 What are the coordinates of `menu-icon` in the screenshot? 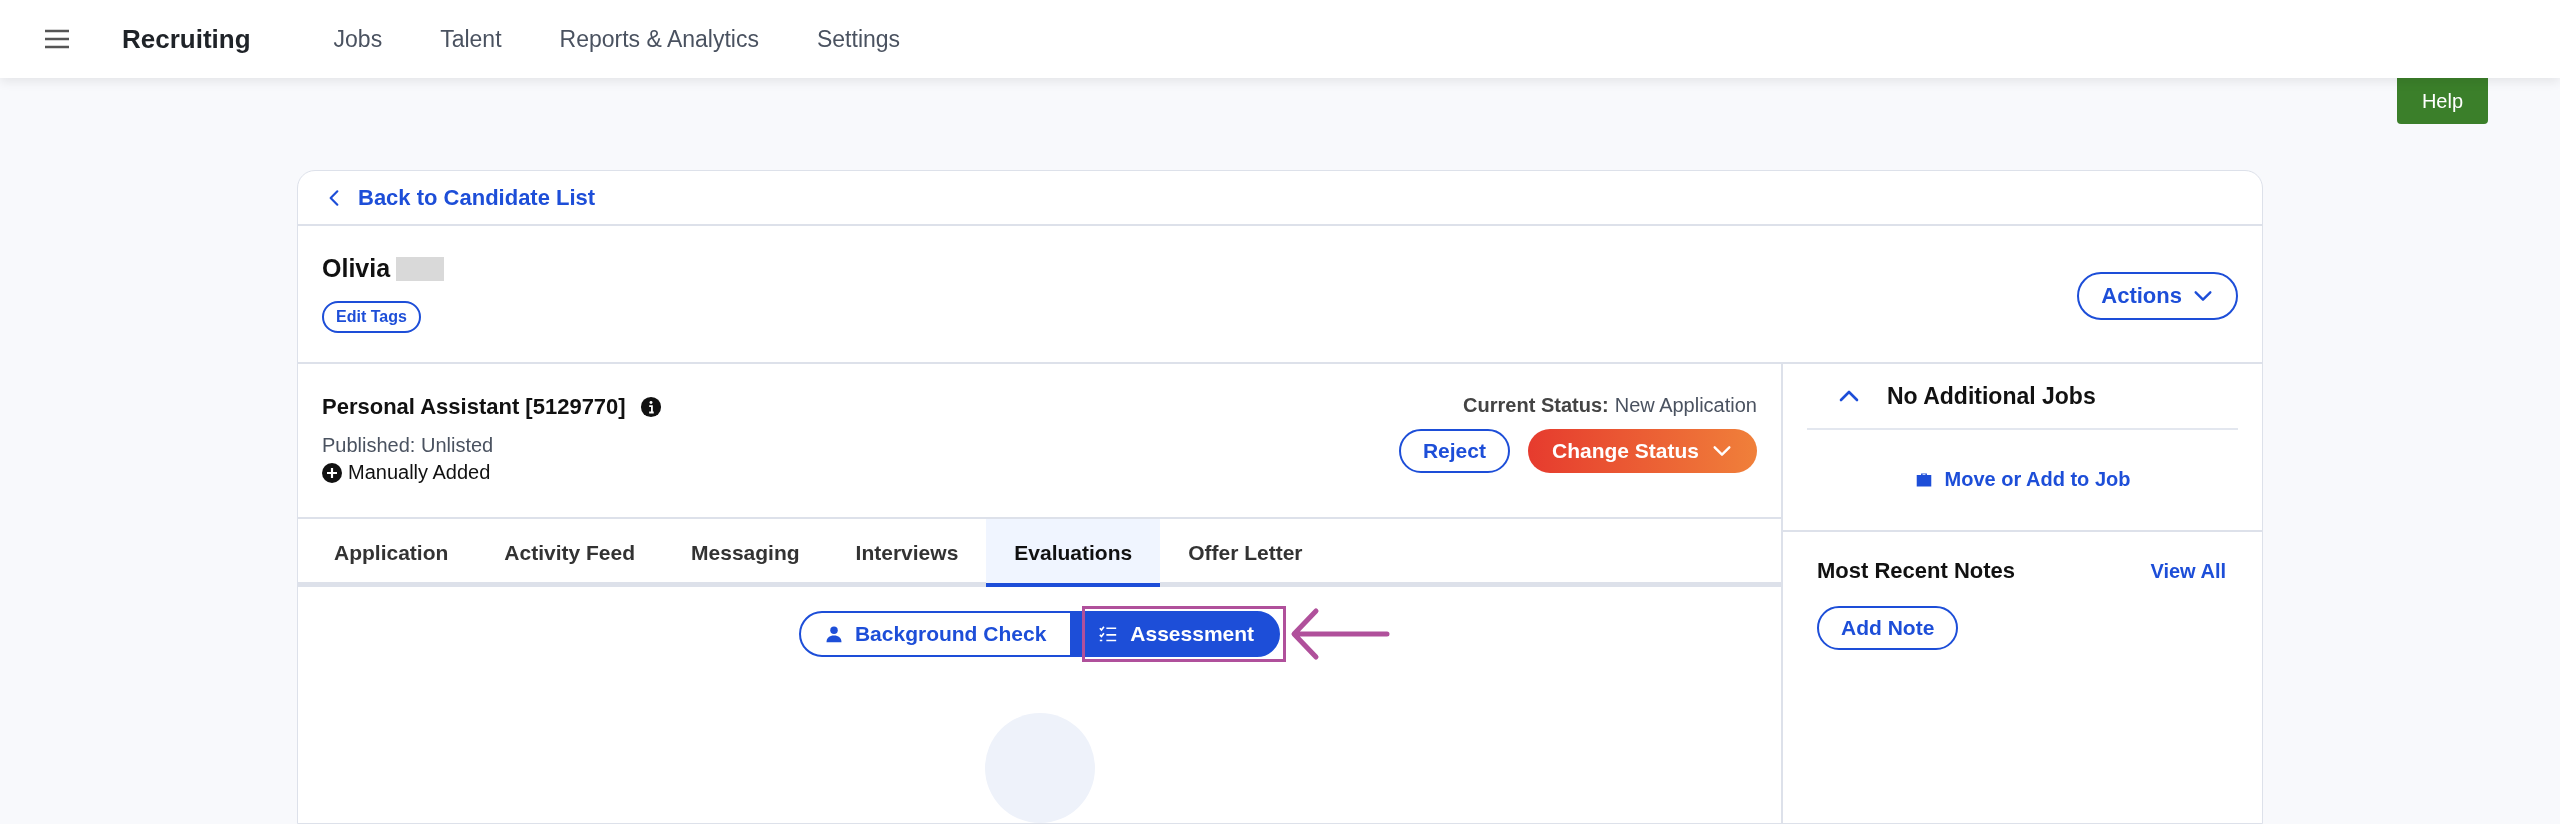 It's located at (57, 39).